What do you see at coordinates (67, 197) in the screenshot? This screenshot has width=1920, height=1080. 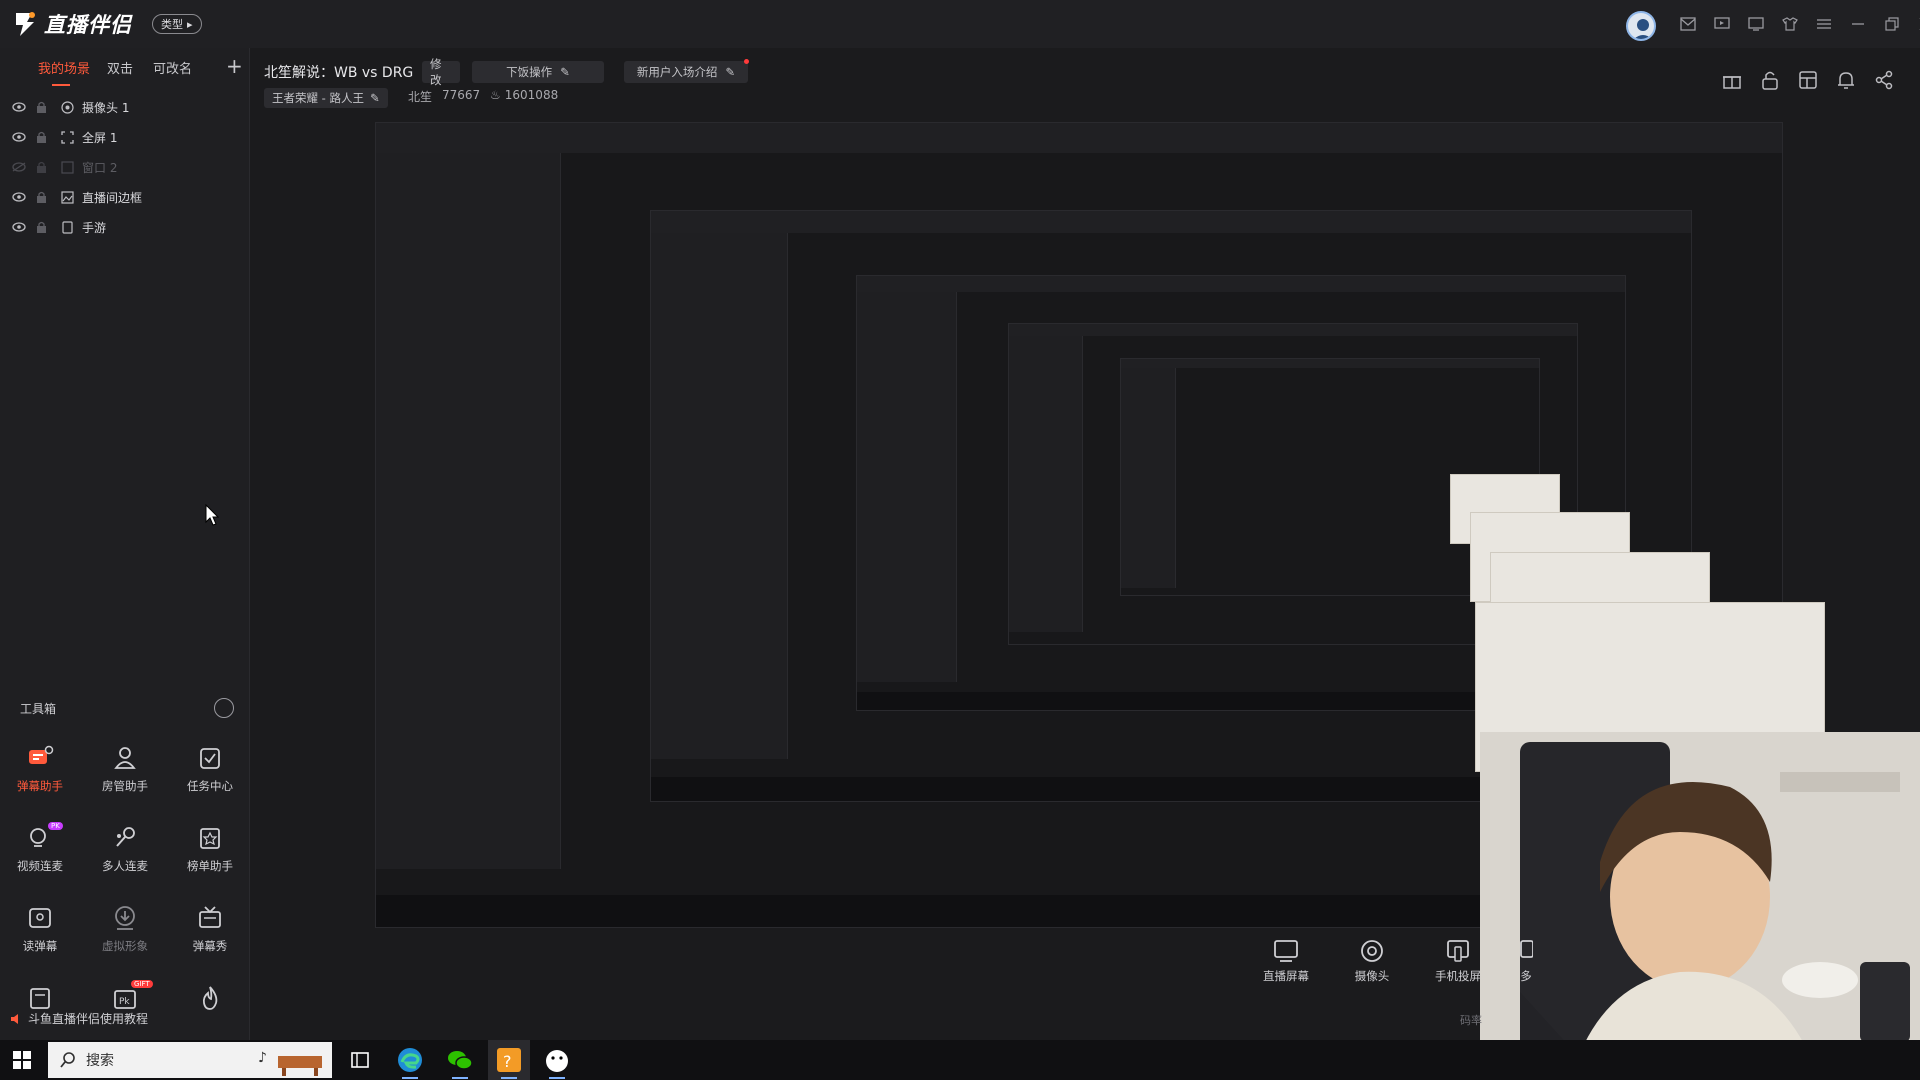 I see `image-source-icon` at bounding box center [67, 197].